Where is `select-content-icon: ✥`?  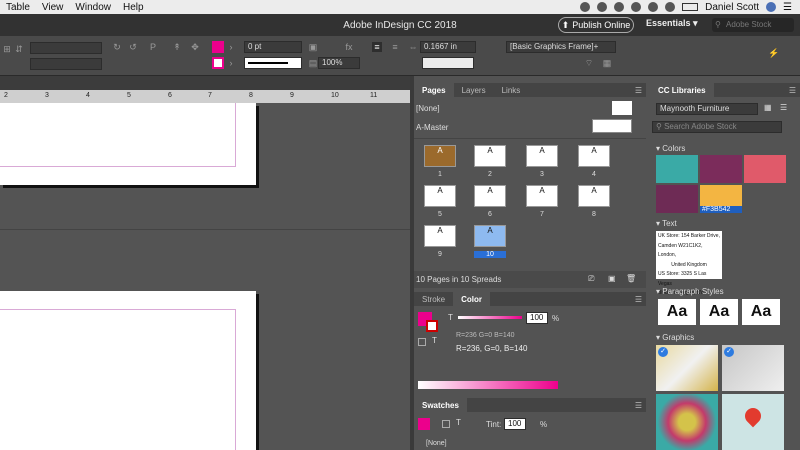
select-content-icon: ✥ is located at coordinates (195, 47).